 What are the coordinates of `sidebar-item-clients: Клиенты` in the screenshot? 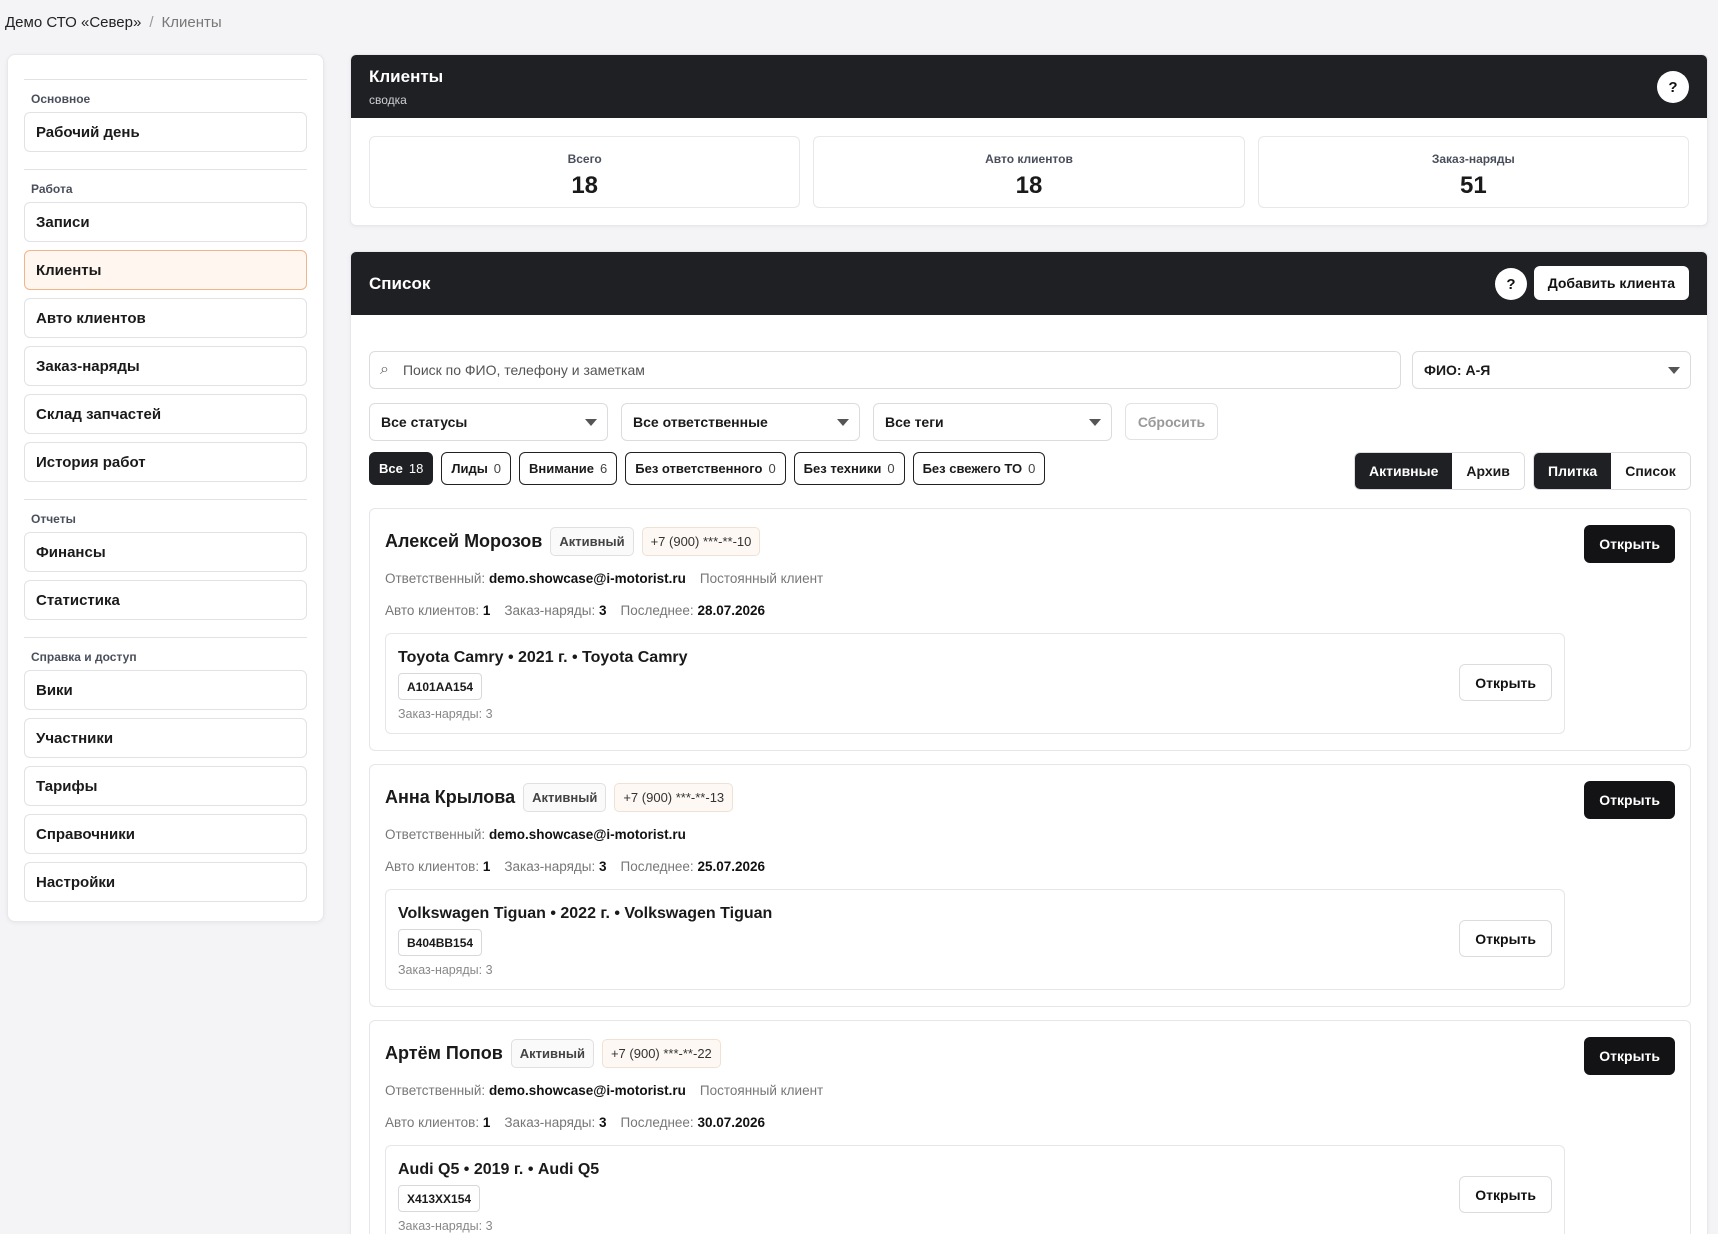 It's located at (165, 270).